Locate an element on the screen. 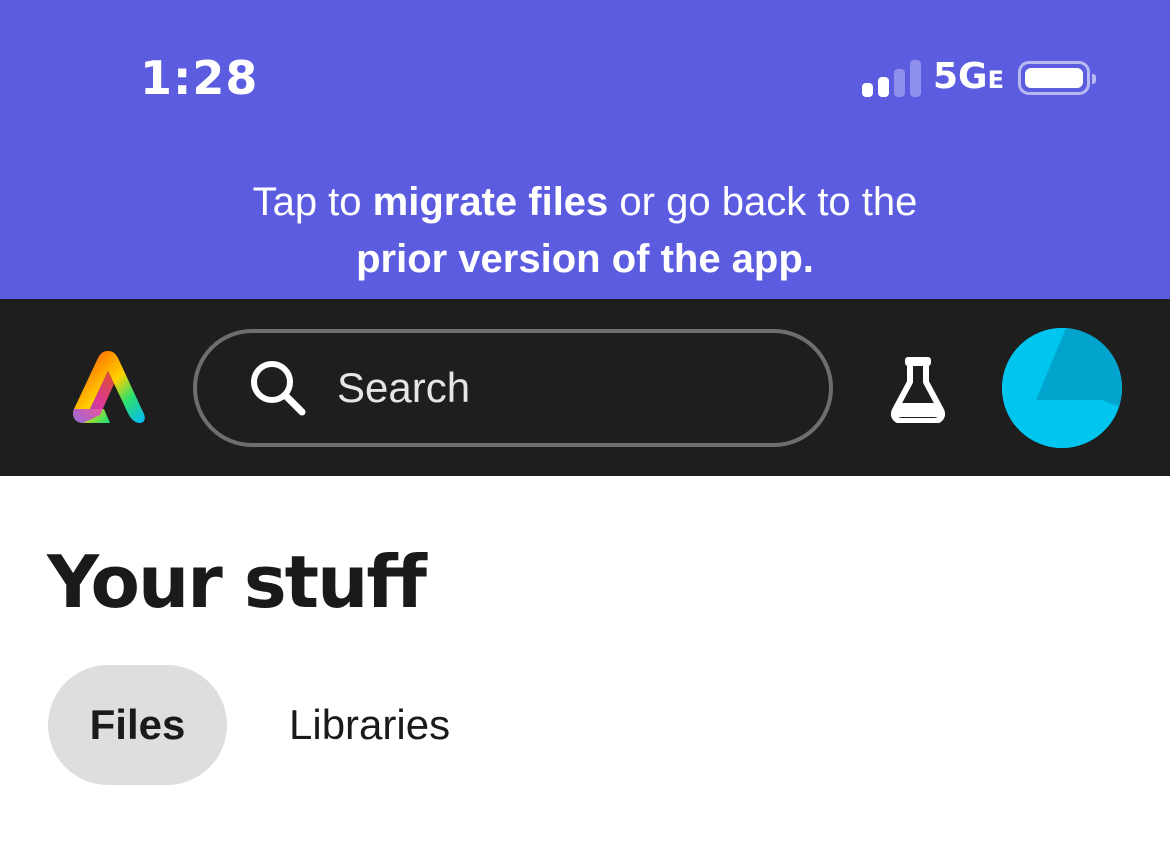 Image resolution: width=1170 pixels, height=863 pixels. status-indicators: 5GE is located at coordinates (978, 76).